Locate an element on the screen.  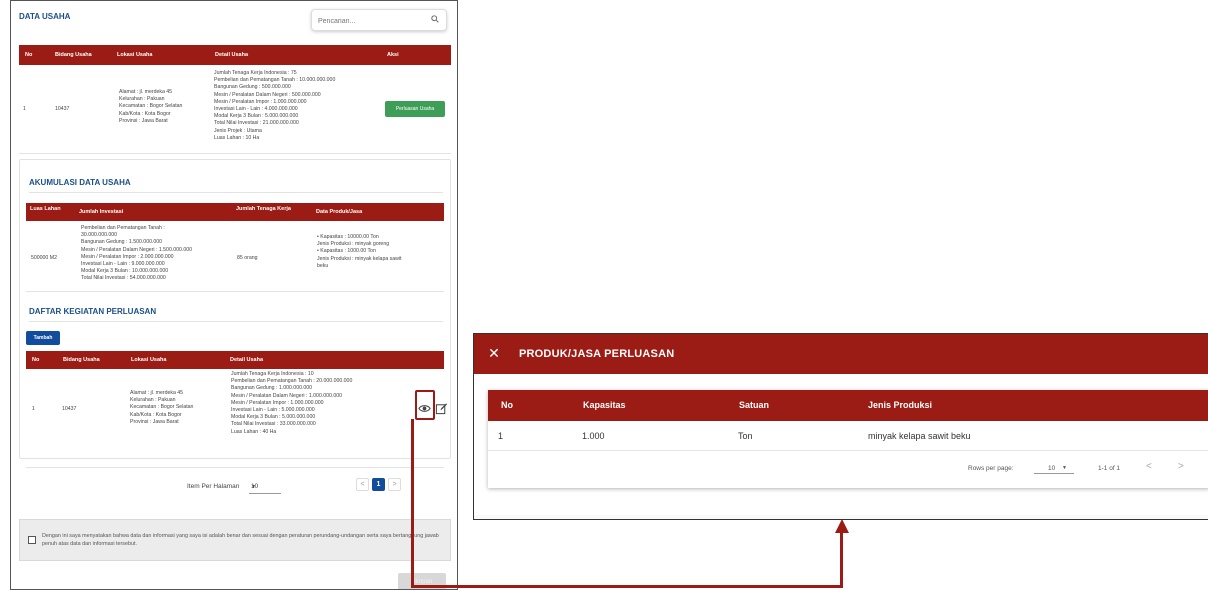
data-usaha-title: DATA USAHA is located at coordinates (45, 16).